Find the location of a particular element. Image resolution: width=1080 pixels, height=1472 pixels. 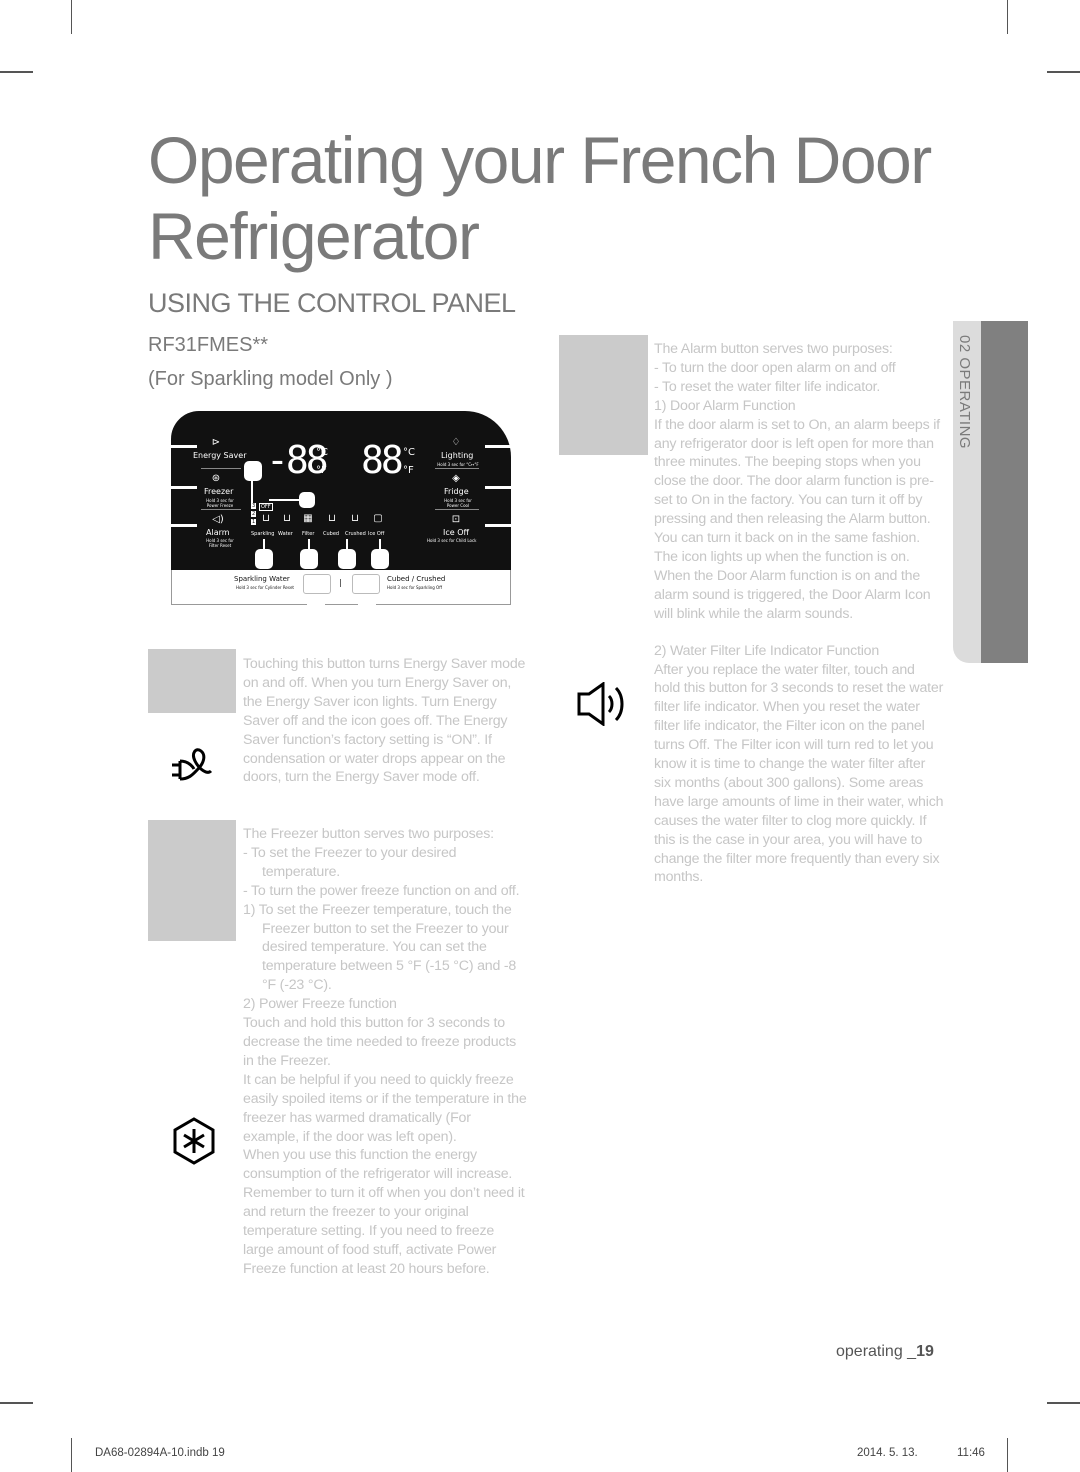

fridge-hint: Hold 3 sec for Power Cool is located at coordinates (458, 503).